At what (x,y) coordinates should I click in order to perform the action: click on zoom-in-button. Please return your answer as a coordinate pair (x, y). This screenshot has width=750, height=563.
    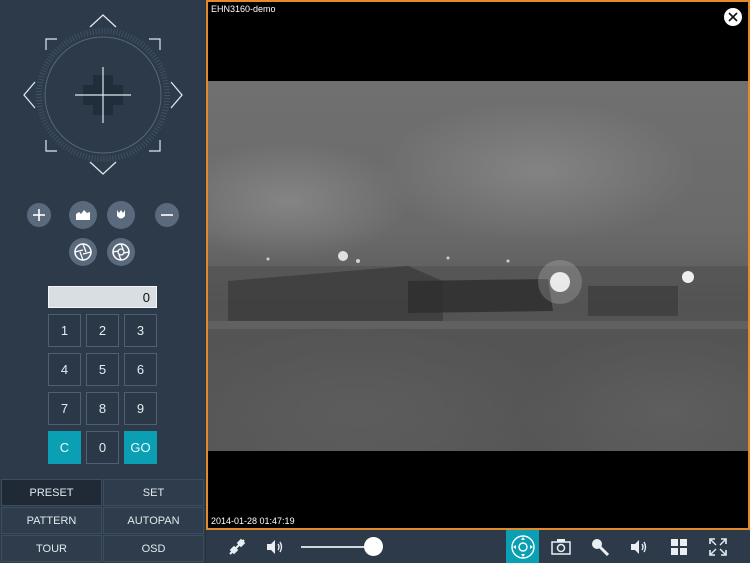
    Looking at the image, I should click on (39, 215).